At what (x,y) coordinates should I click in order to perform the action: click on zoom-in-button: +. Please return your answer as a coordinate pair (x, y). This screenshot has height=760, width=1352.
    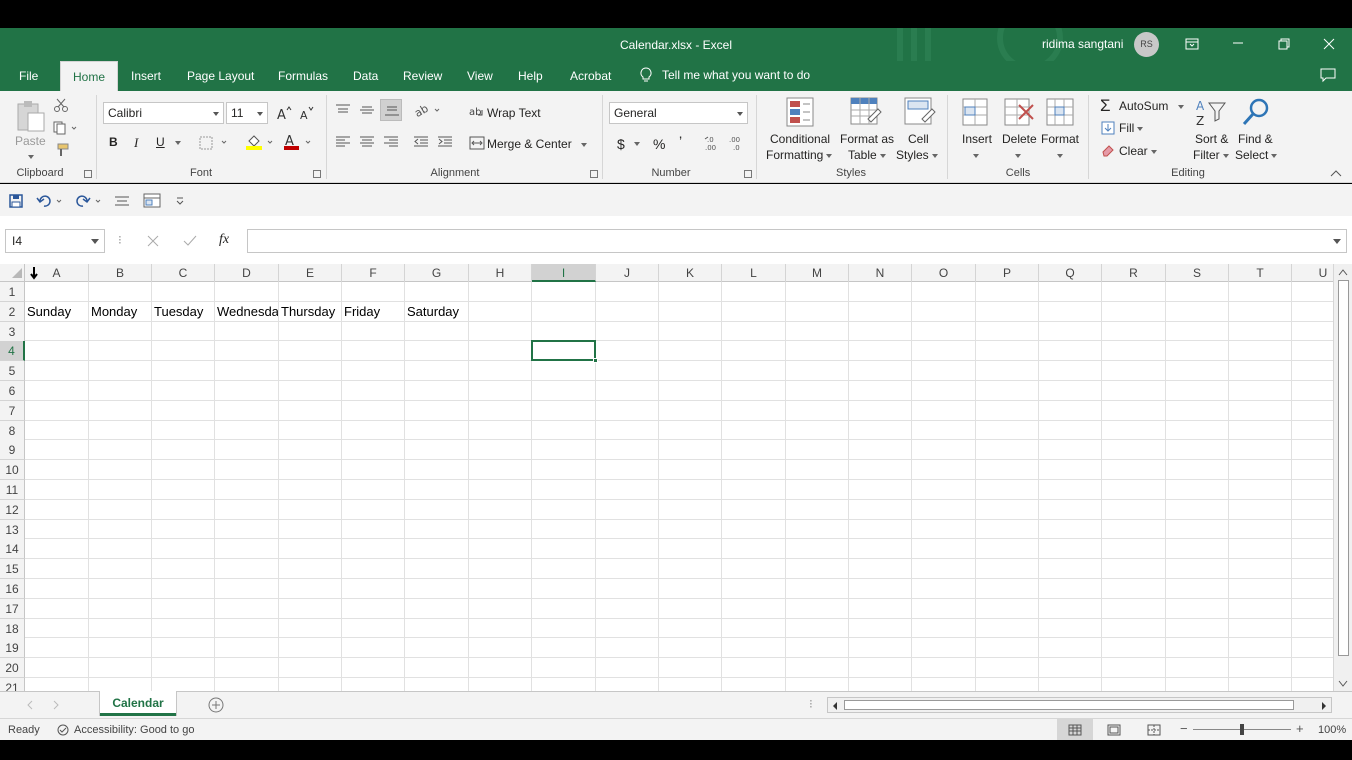
    Looking at the image, I should click on (1300, 728).